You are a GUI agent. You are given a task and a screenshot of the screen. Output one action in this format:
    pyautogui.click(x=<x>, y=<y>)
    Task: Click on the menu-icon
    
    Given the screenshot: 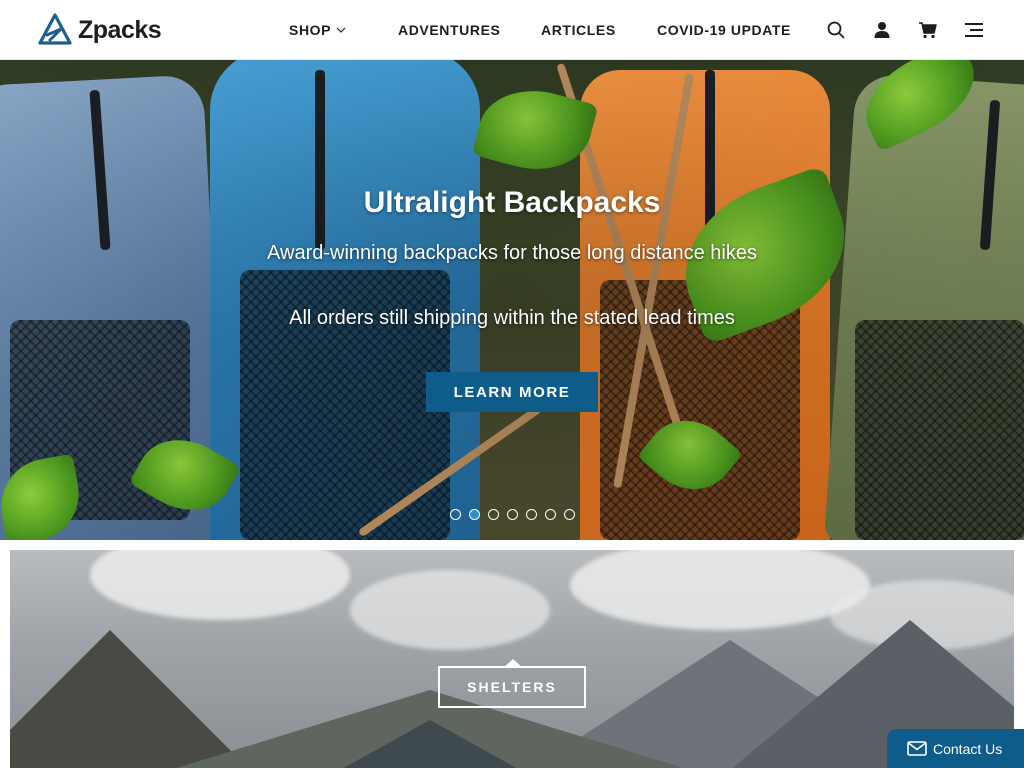 What is the action you would take?
    pyautogui.click(x=974, y=30)
    